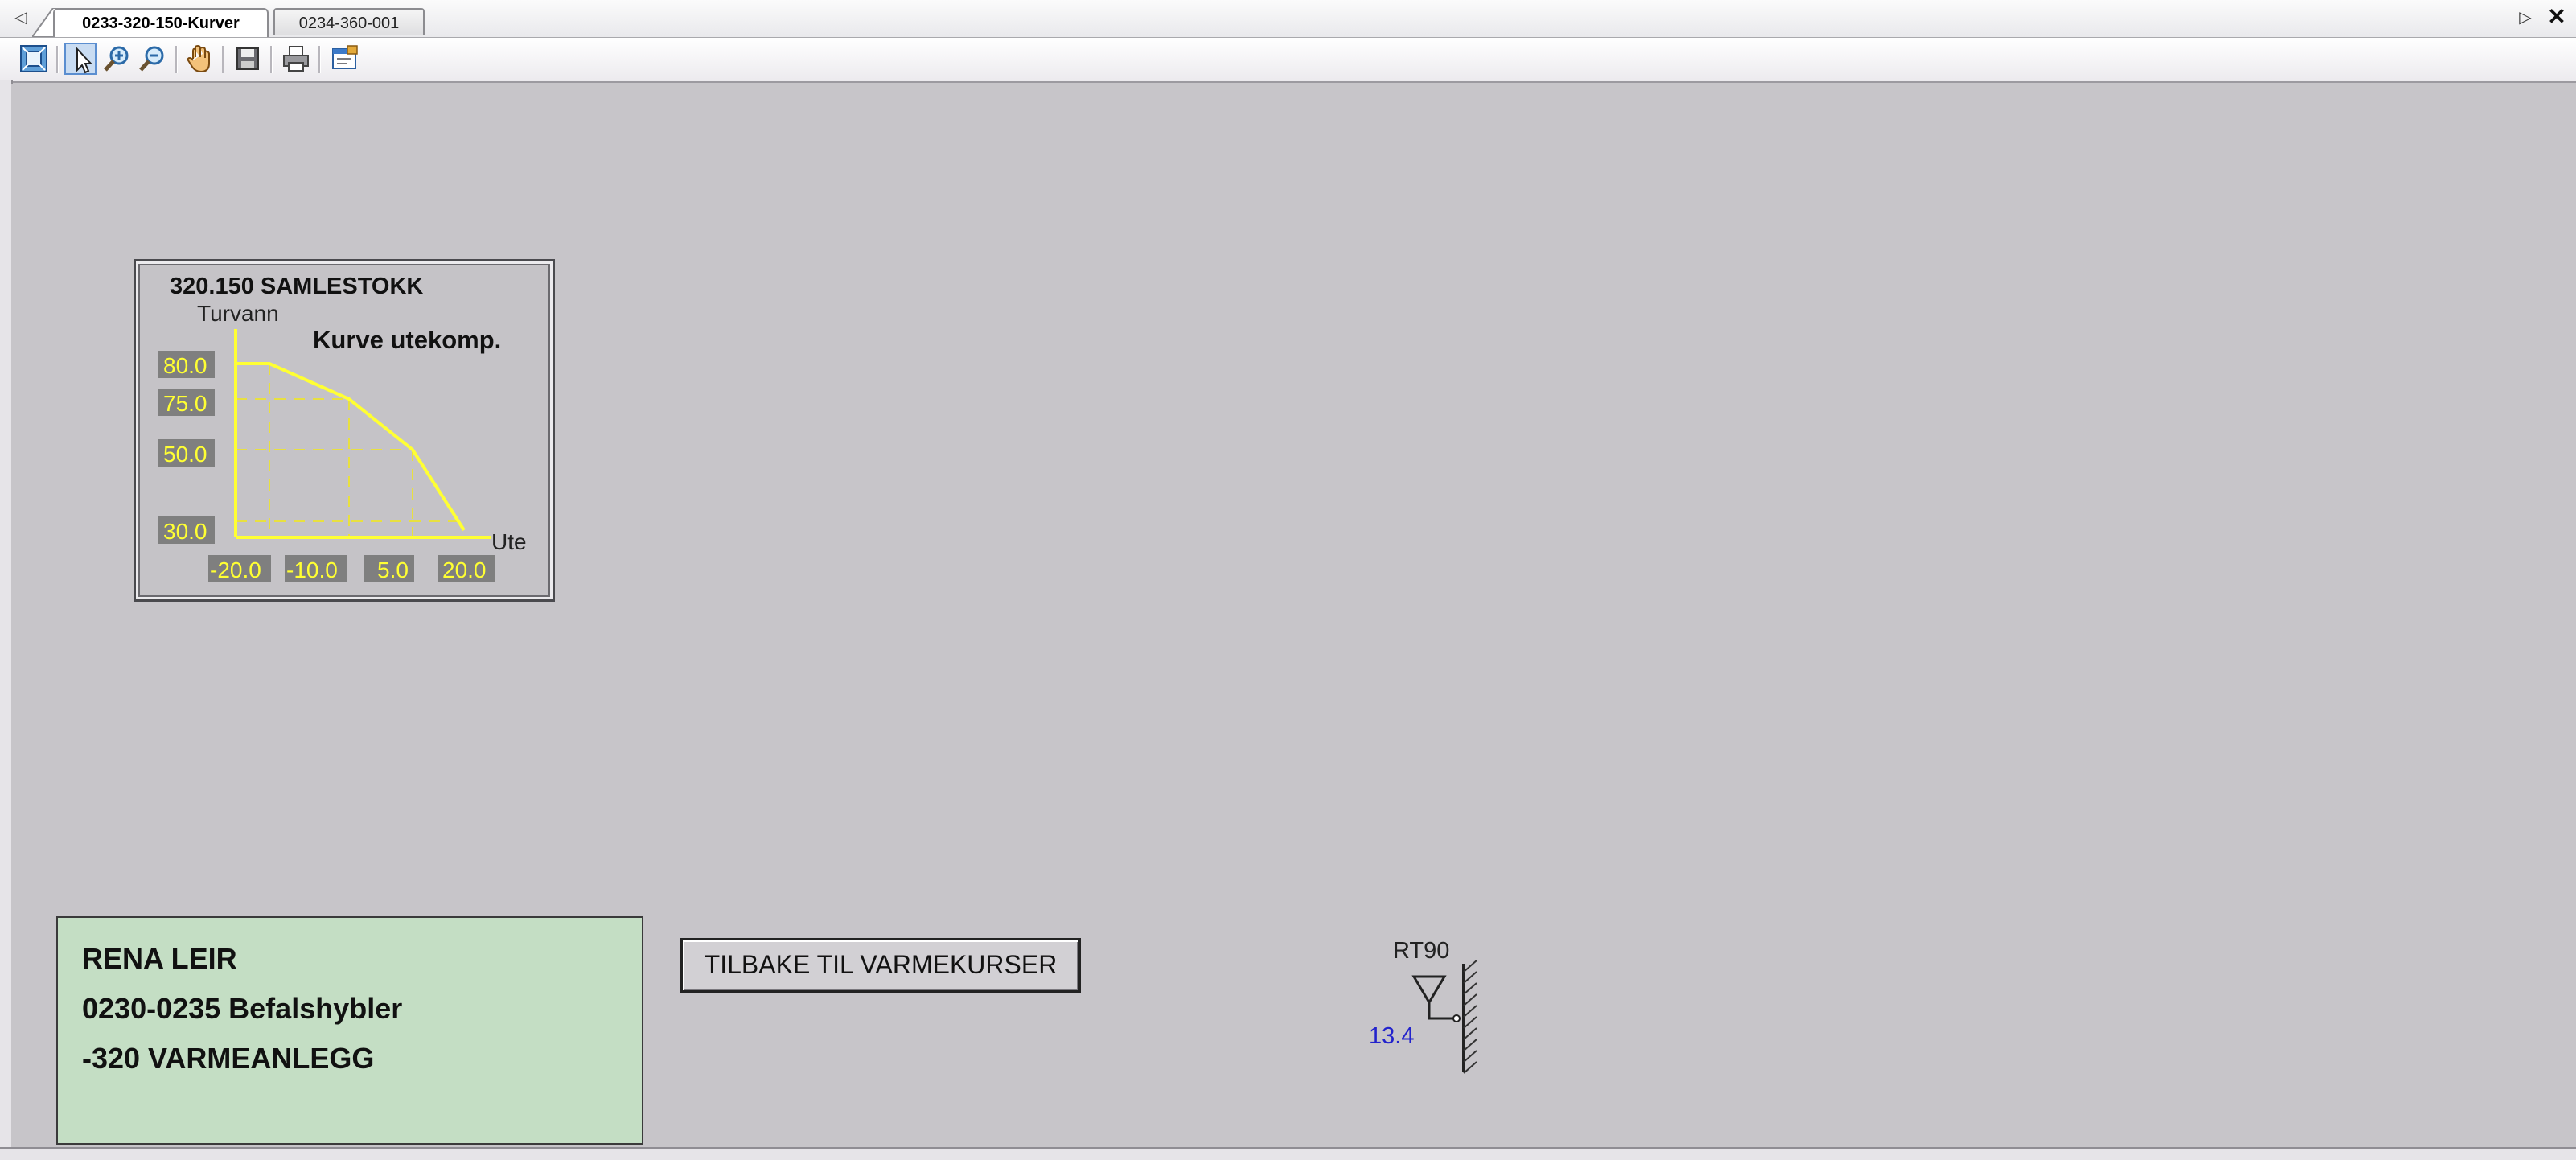 The width and height of the screenshot is (2576, 1160). I want to click on pan-hand-icon, so click(199, 59).